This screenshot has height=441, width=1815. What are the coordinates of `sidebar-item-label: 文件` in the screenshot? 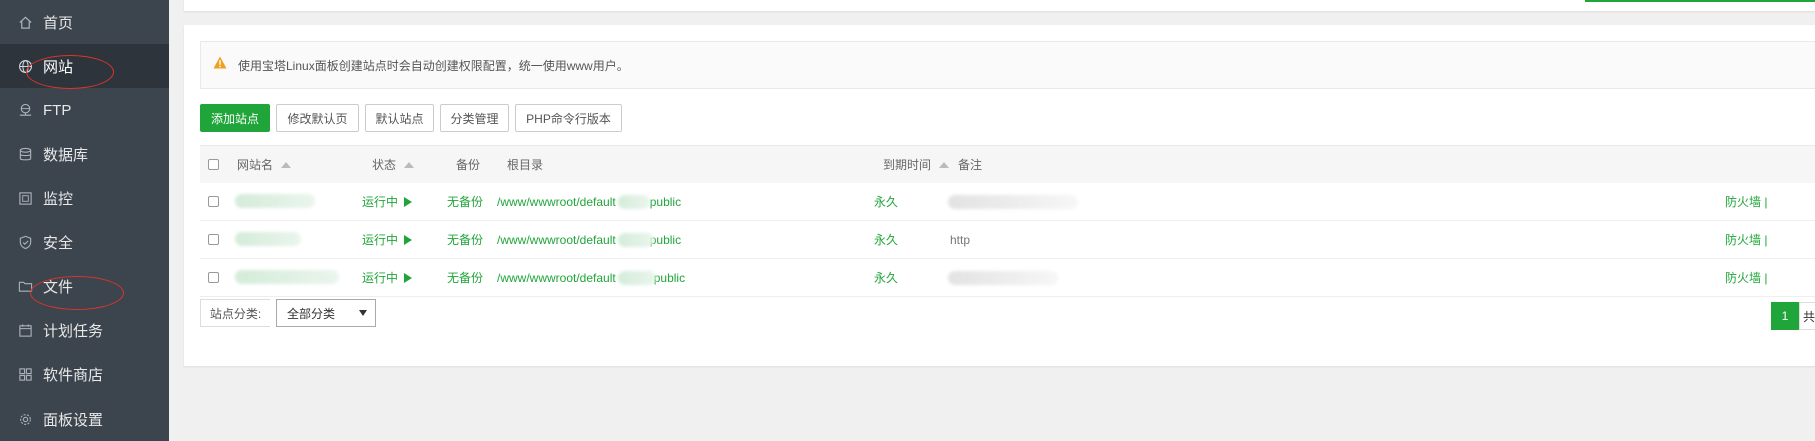 It's located at (58, 287).